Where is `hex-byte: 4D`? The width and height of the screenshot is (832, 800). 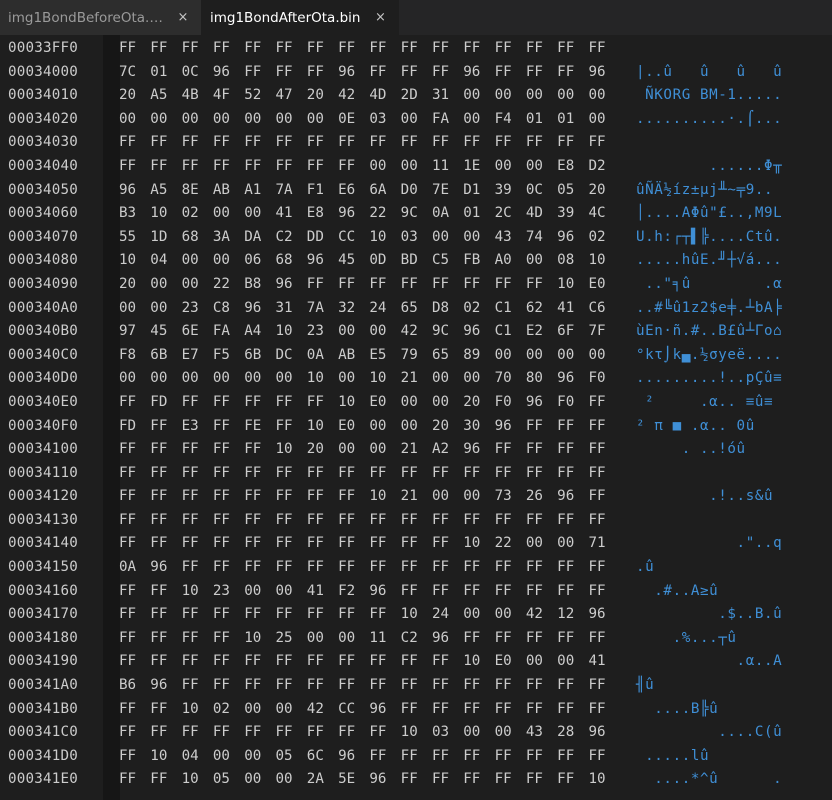 hex-byte: 4D is located at coordinates (384, 96).